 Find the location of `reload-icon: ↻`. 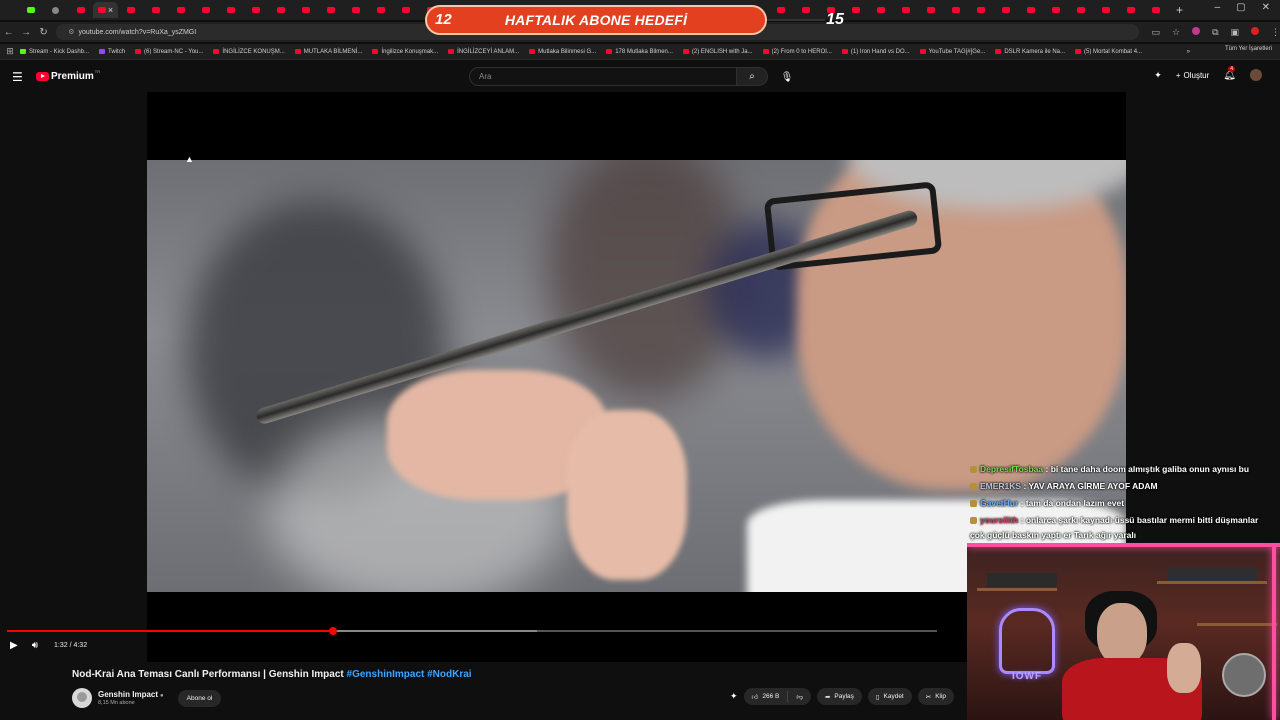

reload-icon: ↻ is located at coordinates (43, 32).